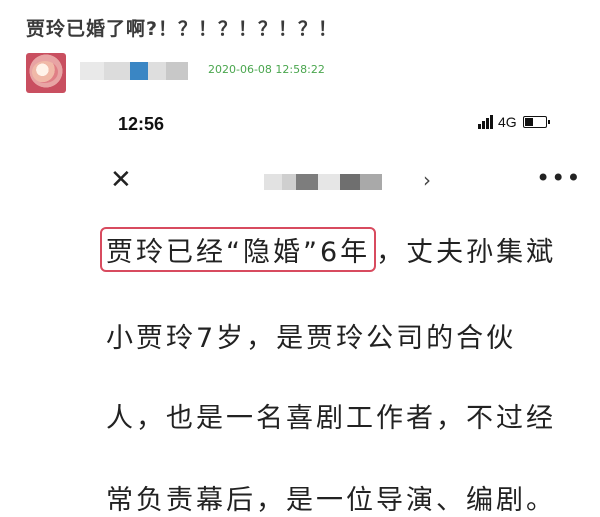  Describe the element at coordinates (141, 124) in the screenshot. I see `status-time: 12:56` at that location.